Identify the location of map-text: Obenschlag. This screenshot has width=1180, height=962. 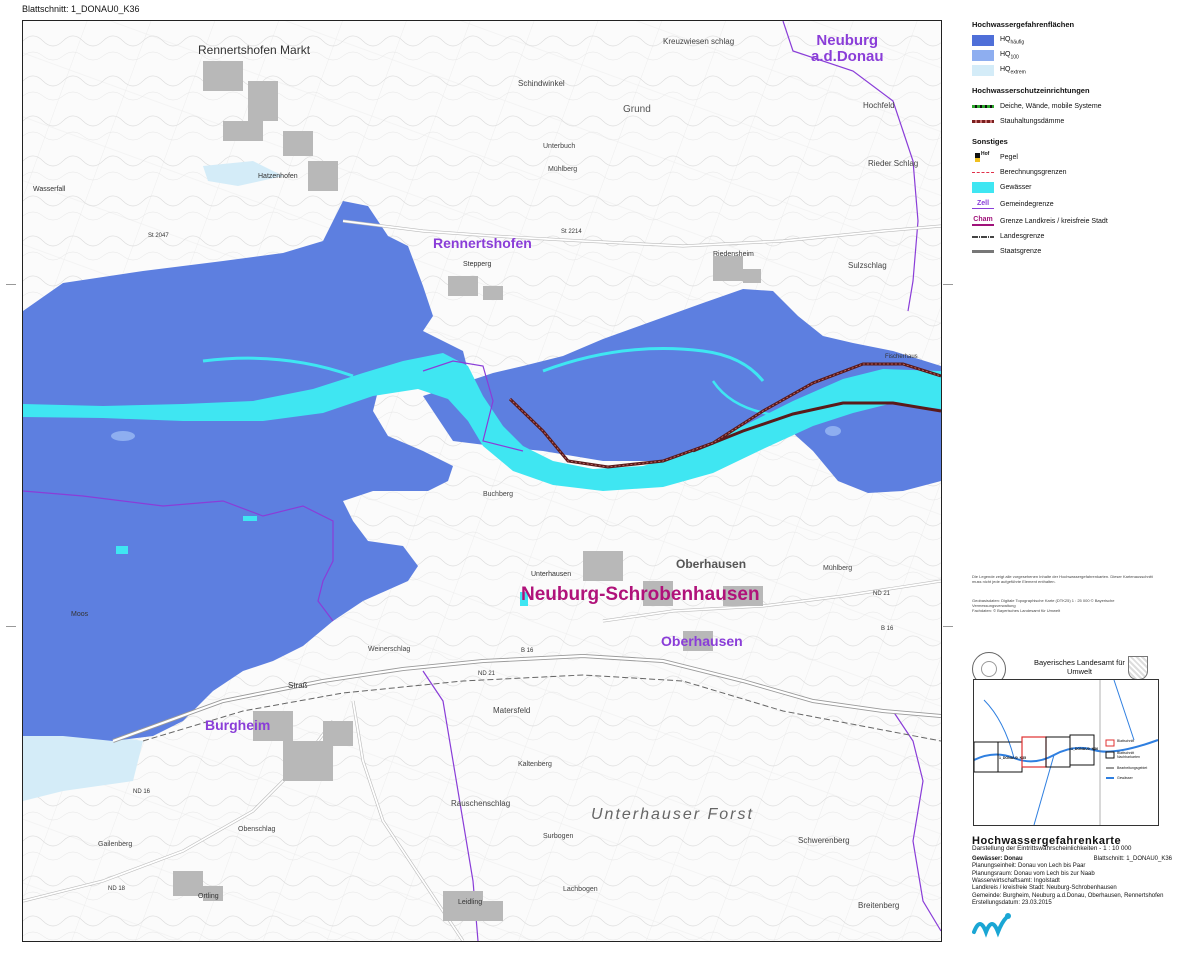
(257, 829).